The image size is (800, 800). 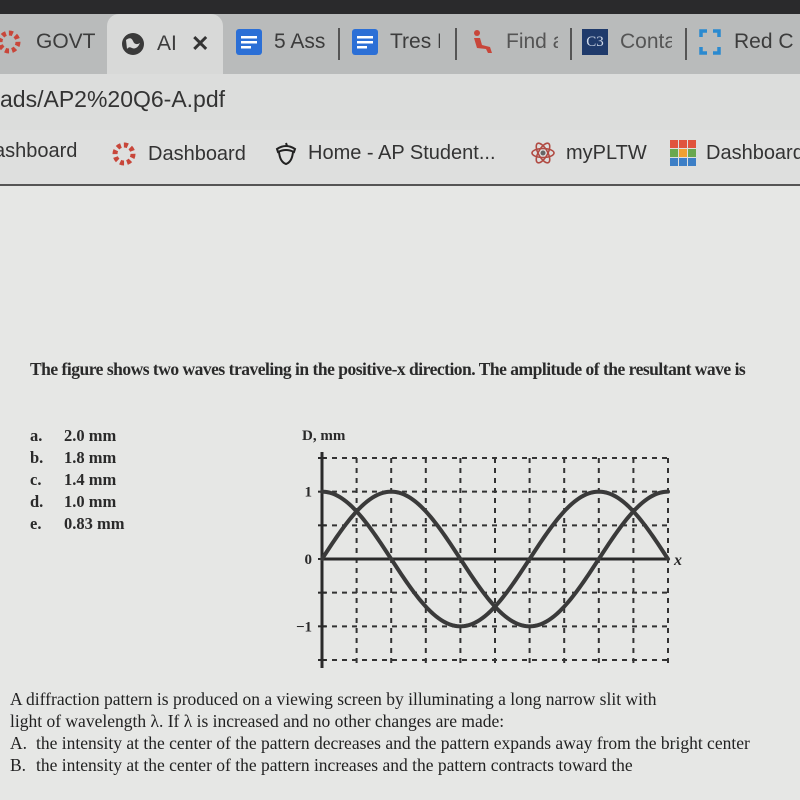 What do you see at coordinates (286, 153) in the screenshot?
I see `acorn-icon` at bounding box center [286, 153].